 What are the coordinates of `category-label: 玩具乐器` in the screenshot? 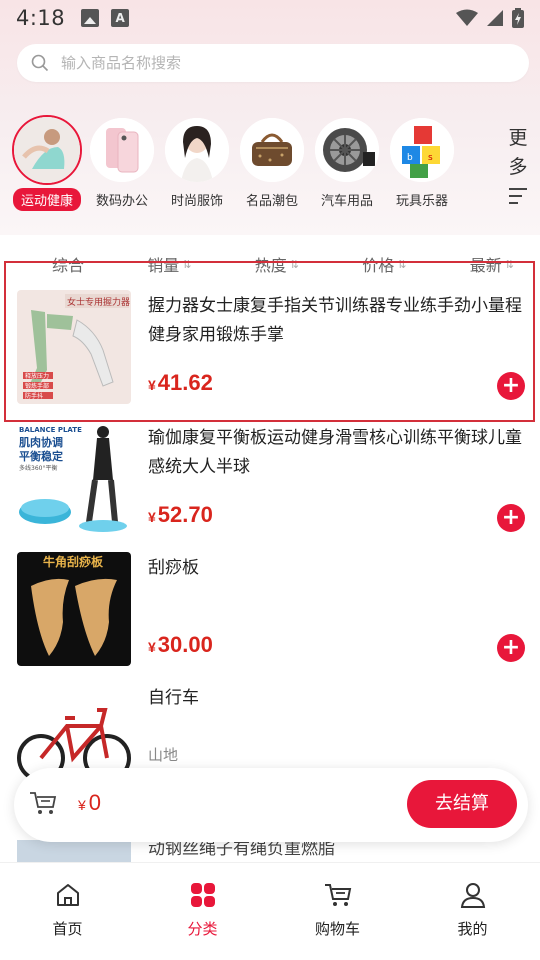 It's located at (421, 201).